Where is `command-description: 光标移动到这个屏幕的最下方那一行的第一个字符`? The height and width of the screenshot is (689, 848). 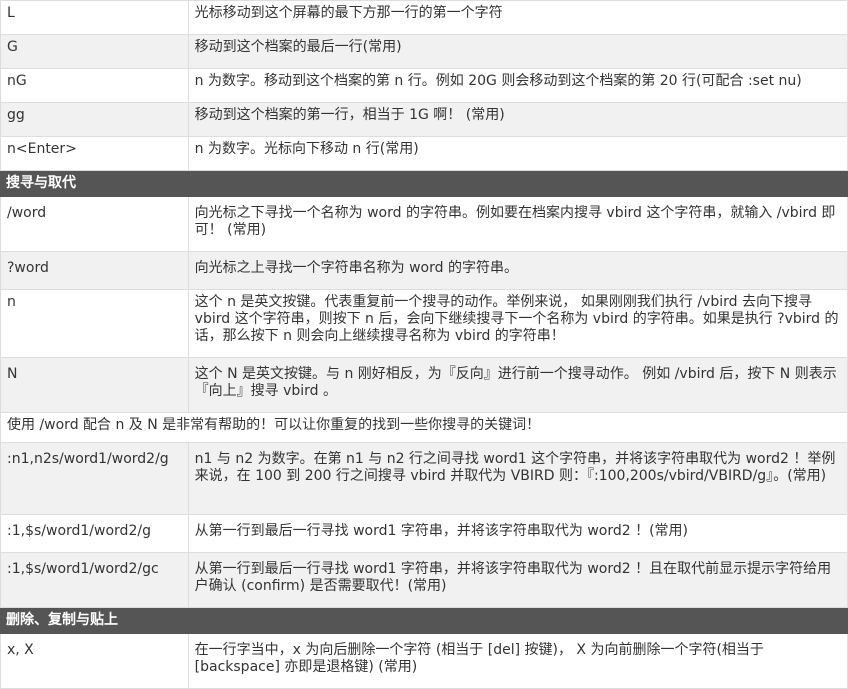
command-description: 光标移动到这个屏幕的最下方那一行的第一个字符 is located at coordinates (517, 17).